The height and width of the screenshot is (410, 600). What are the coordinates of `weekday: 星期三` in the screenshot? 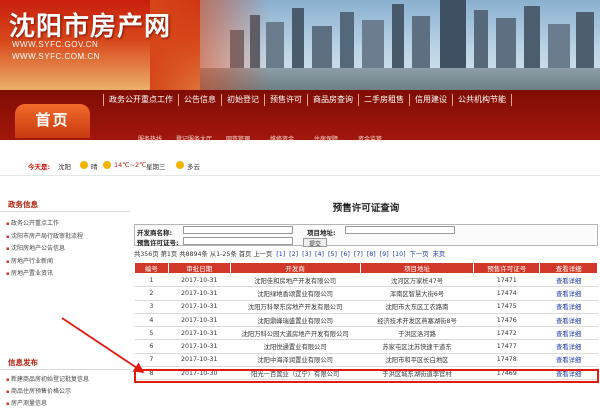 It's located at (156, 167).